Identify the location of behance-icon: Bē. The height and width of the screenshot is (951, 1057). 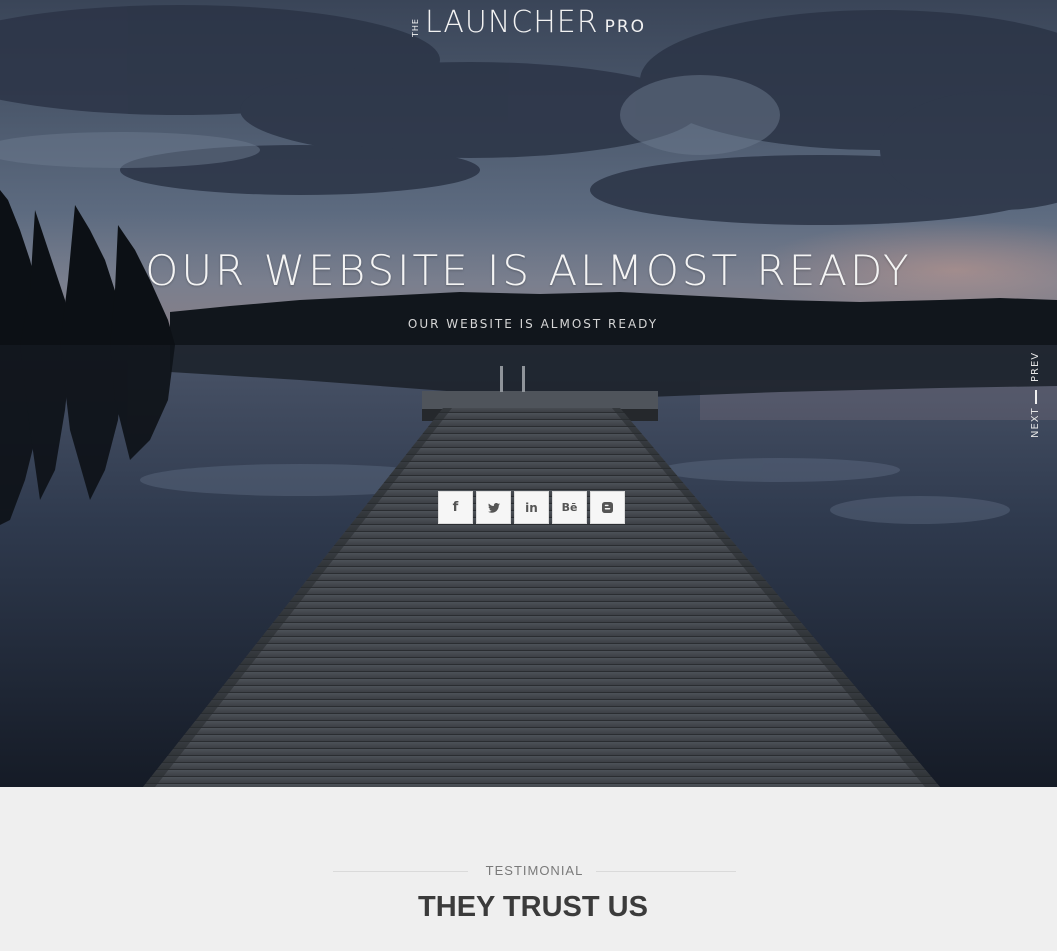
(569, 507).